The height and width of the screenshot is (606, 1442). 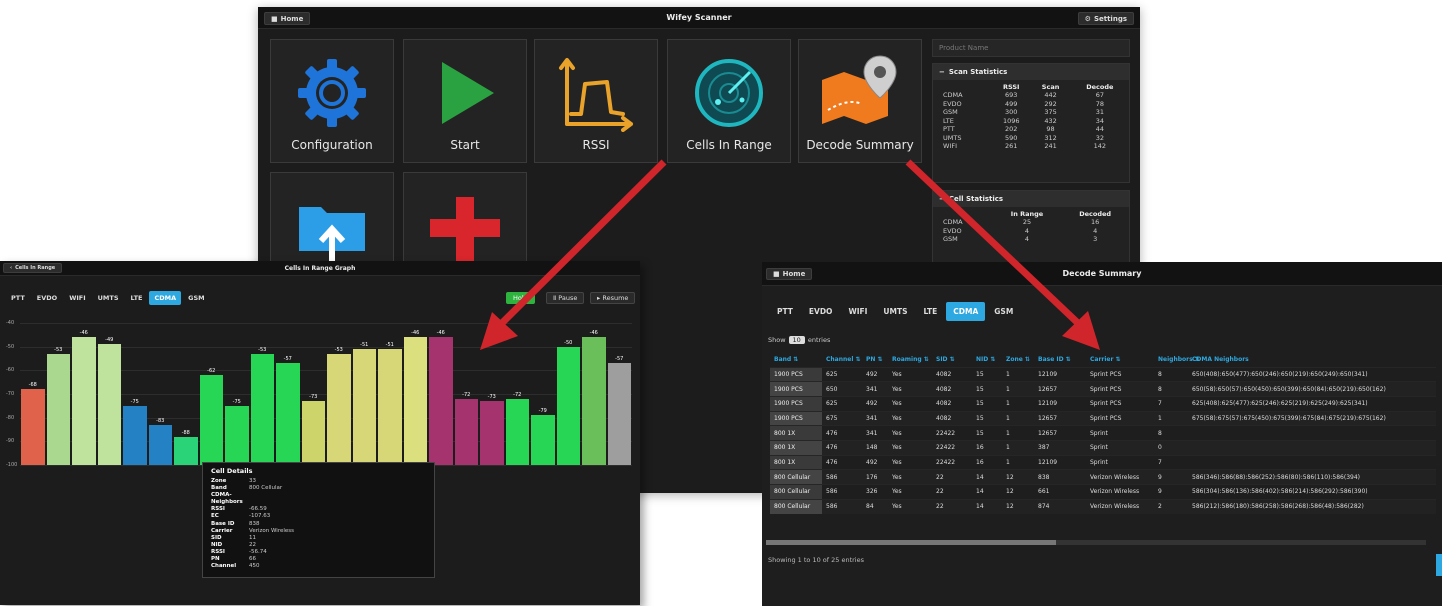 I want to click on home-icon: ■, so click(x=776, y=274).